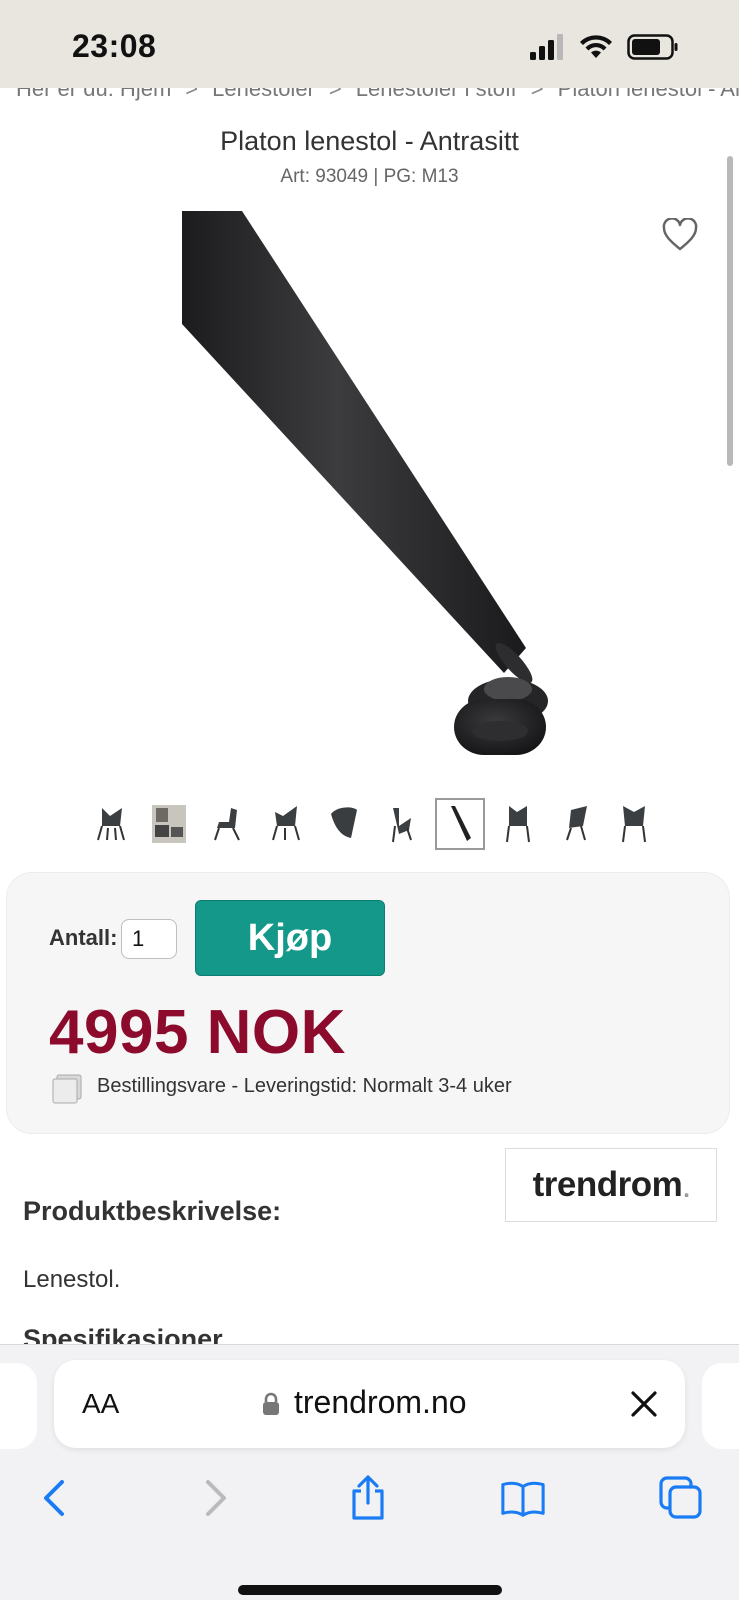 The width and height of the screenshot is (739, 1600). Describe the element at coordinates (369, 141) in the screenshot. I see `product-title: Platon lenestol - Antrasitt` at that location.